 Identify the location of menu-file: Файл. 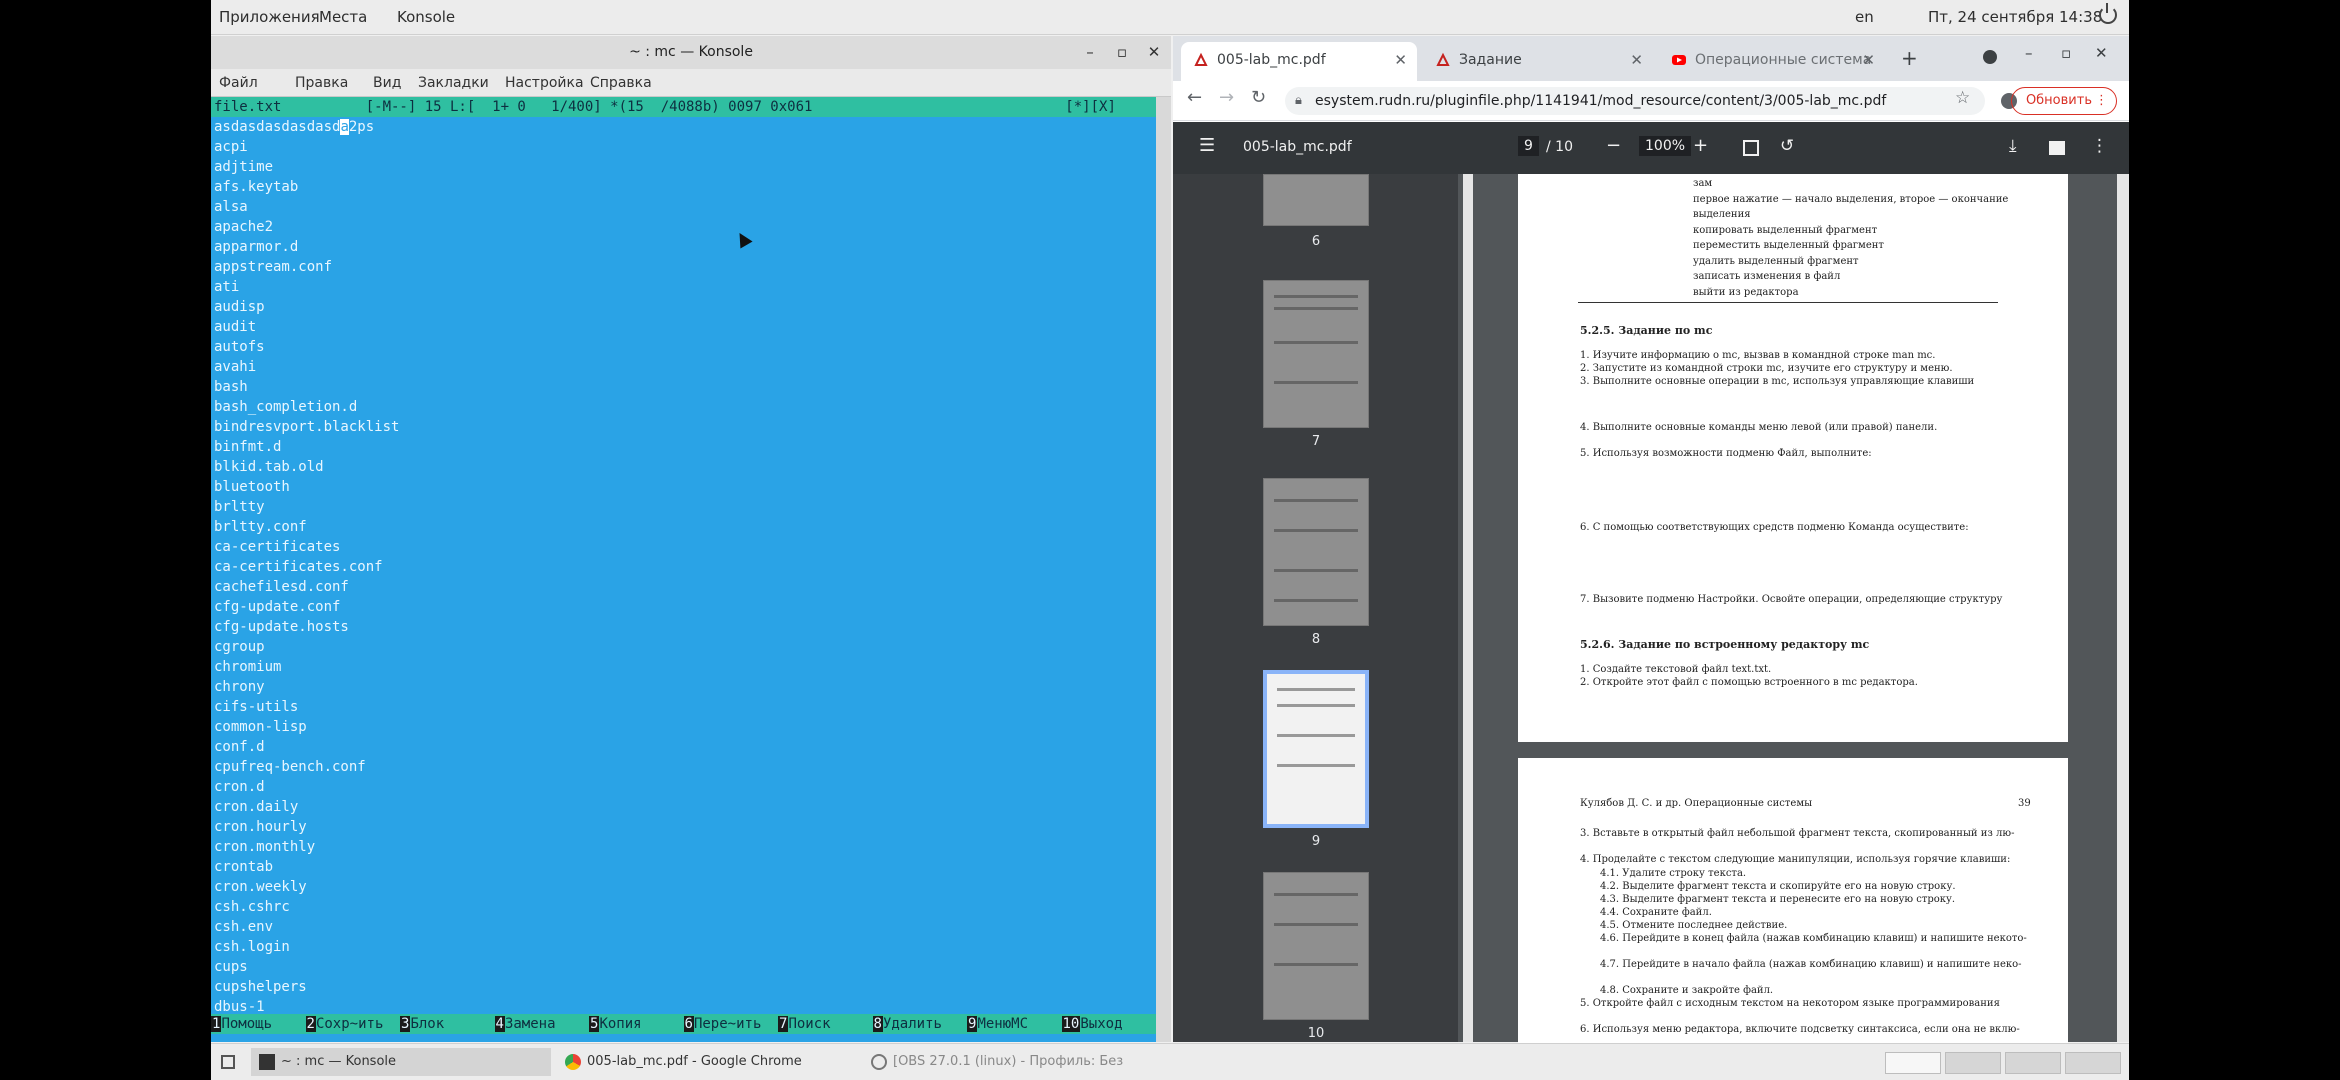
(238, 83).